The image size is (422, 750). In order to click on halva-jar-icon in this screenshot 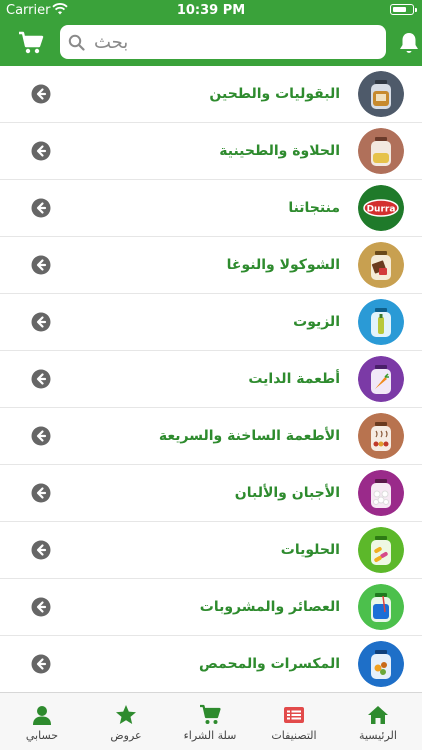, I will do `click(381, 151)`.